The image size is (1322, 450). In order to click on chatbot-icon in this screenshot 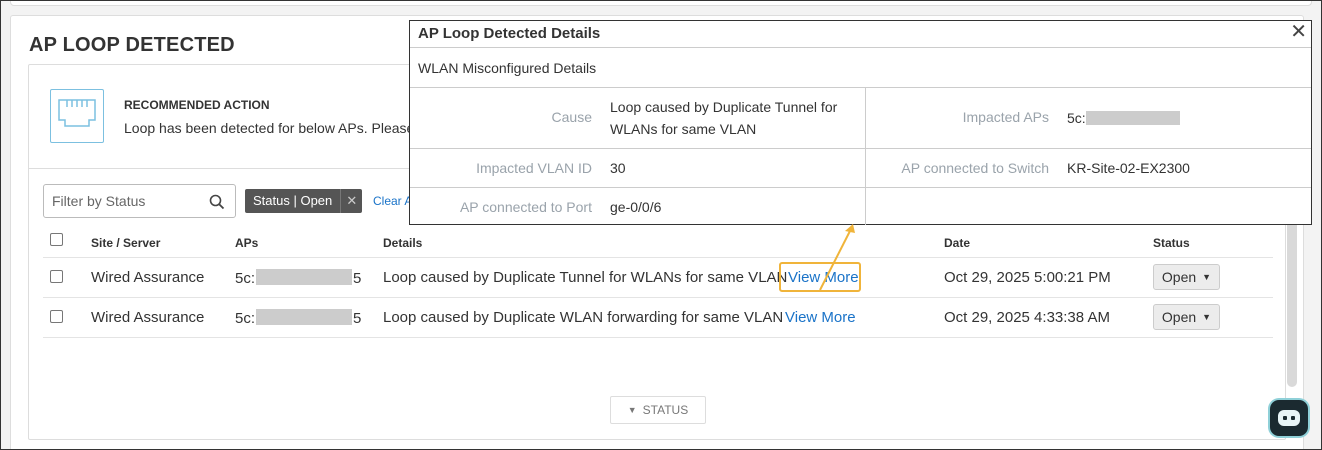, I will do `click(1289, 418)`.